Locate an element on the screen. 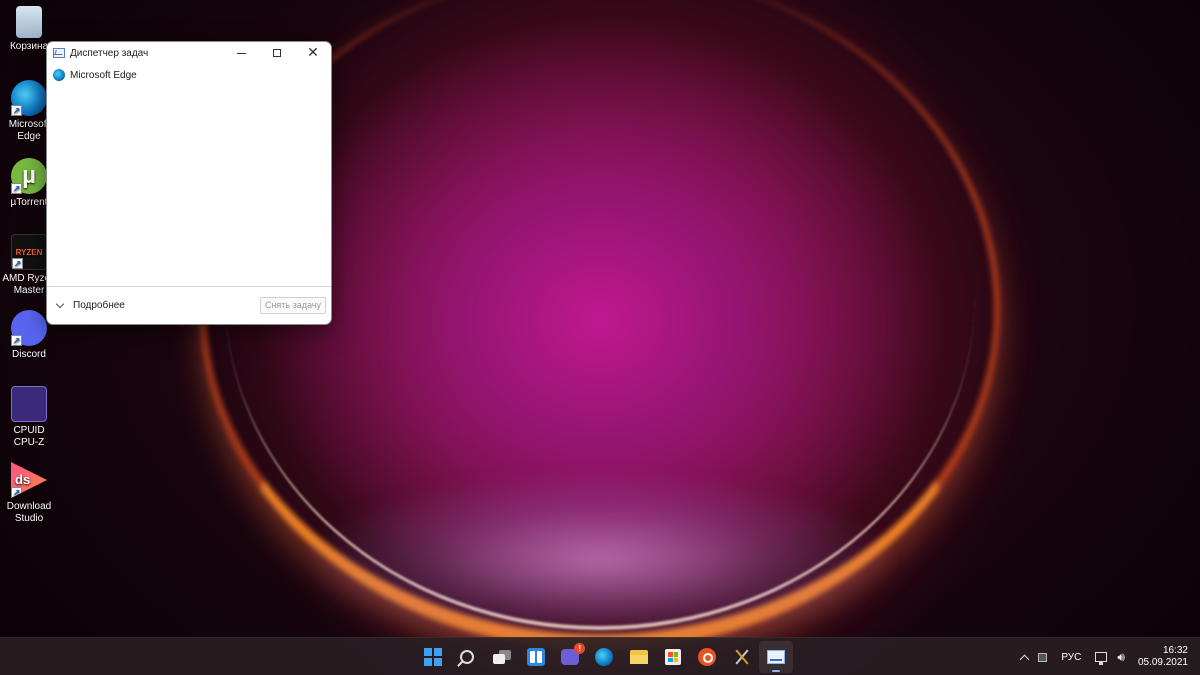  maximize-button is located at coordinates (277, 53).